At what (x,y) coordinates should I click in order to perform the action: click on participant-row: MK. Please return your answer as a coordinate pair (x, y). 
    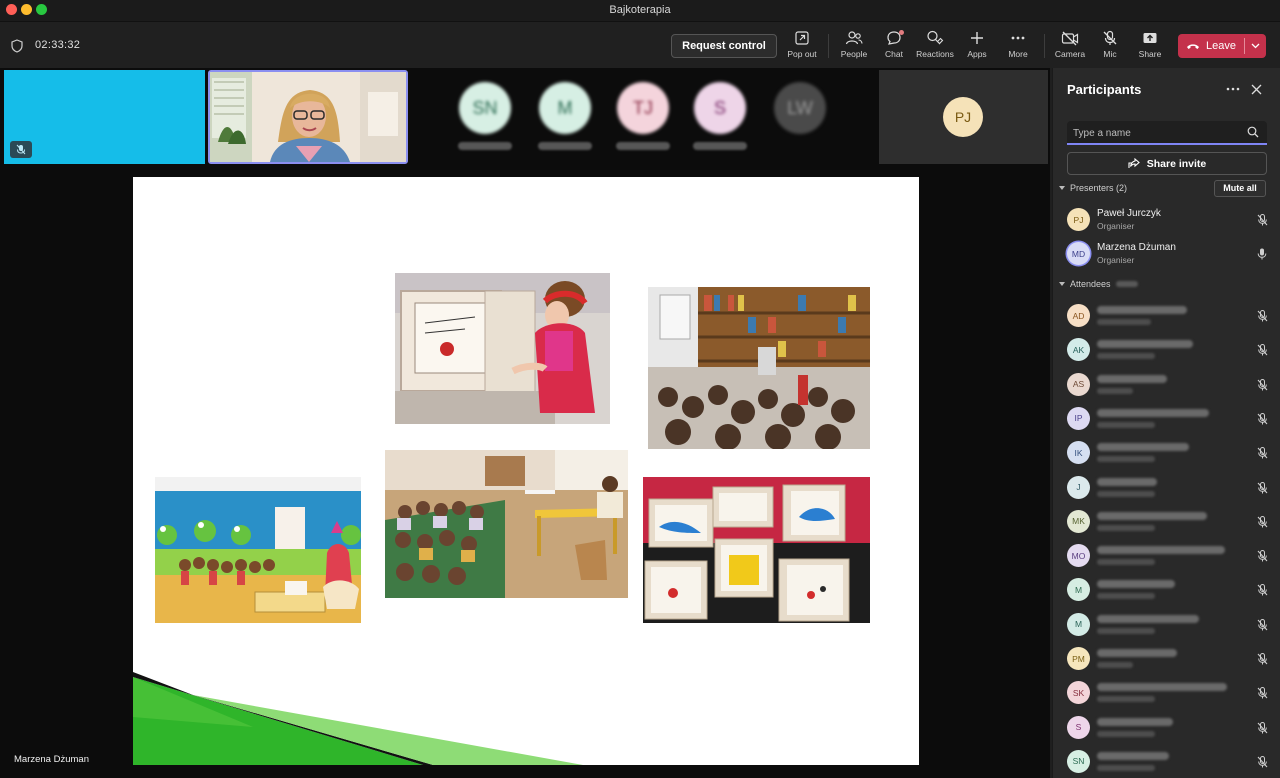
    Looking at the image, I should click on (1169, 522).